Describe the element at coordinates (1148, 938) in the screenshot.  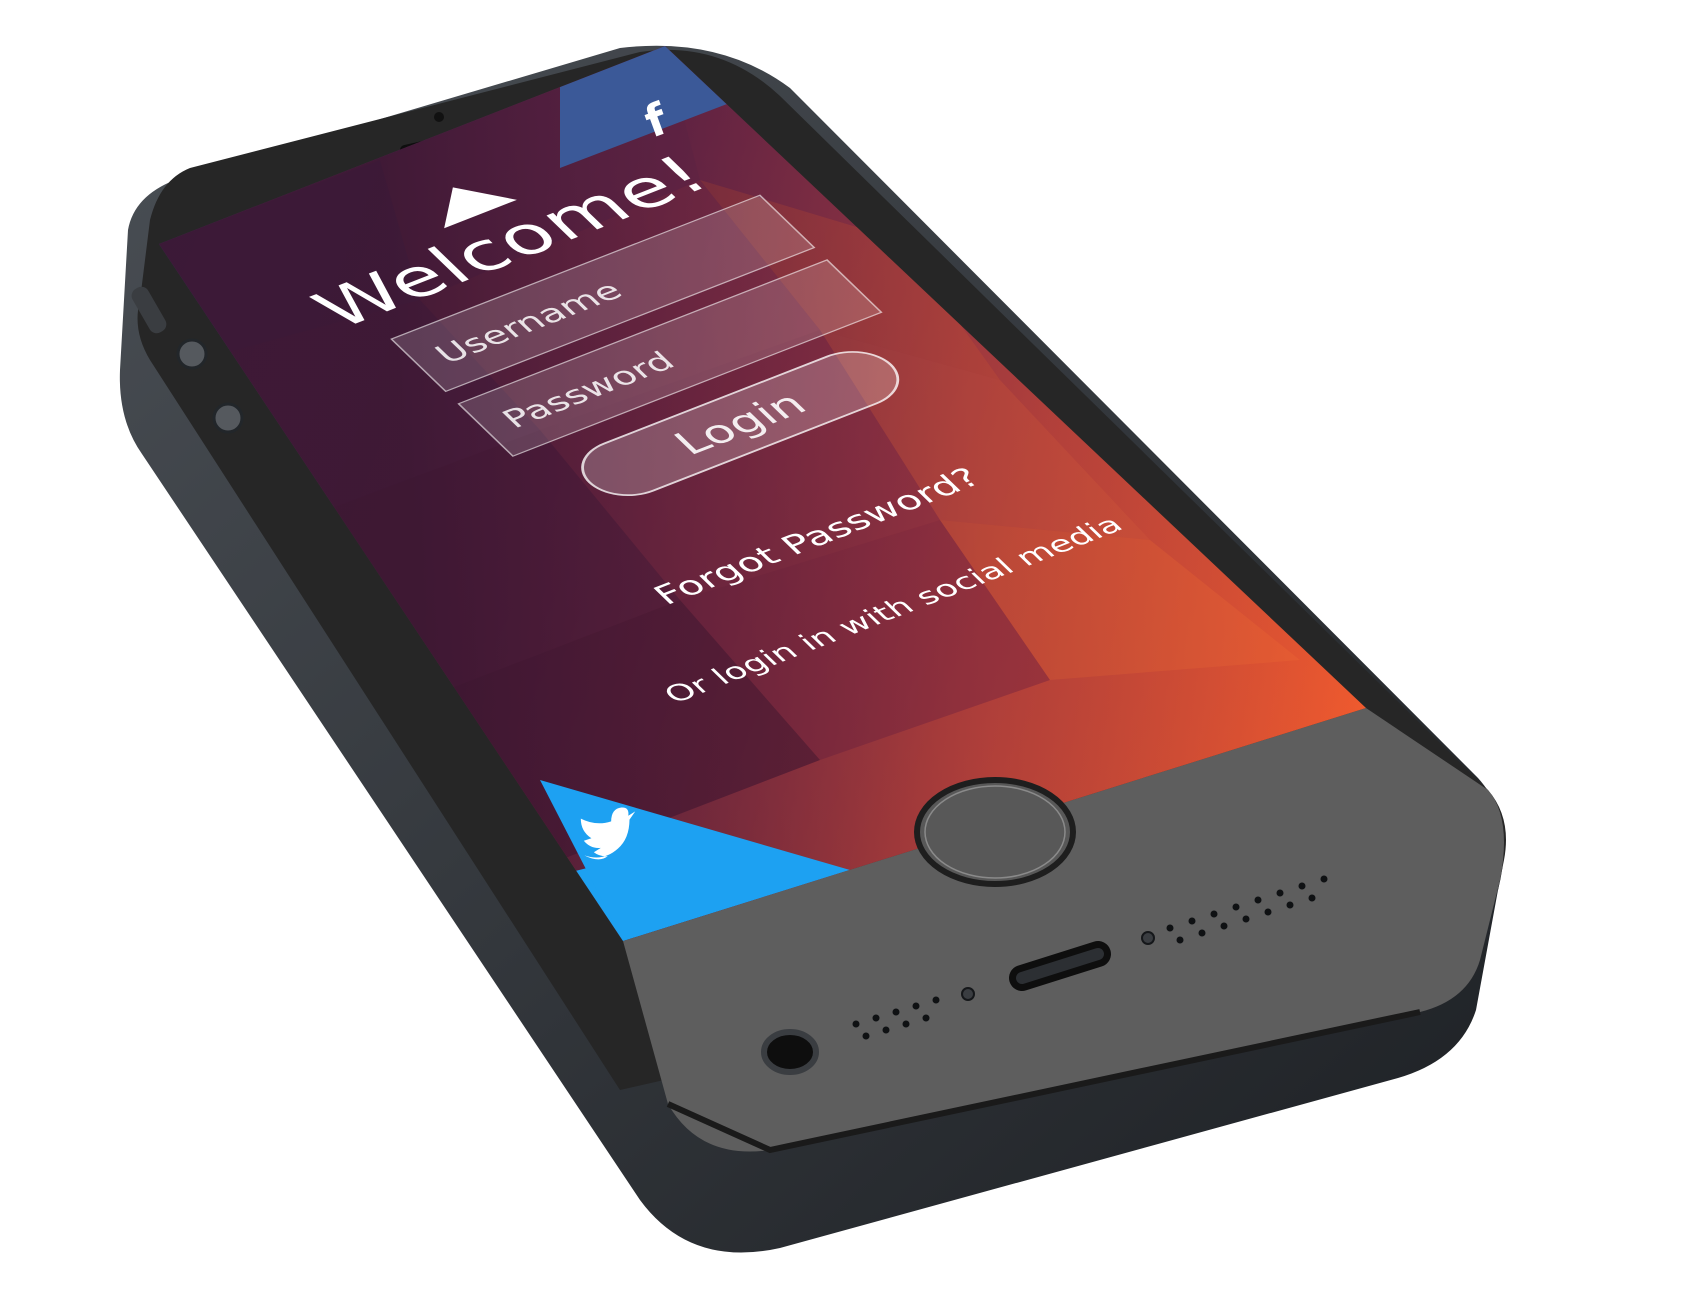
I see `screw-right` at that location.